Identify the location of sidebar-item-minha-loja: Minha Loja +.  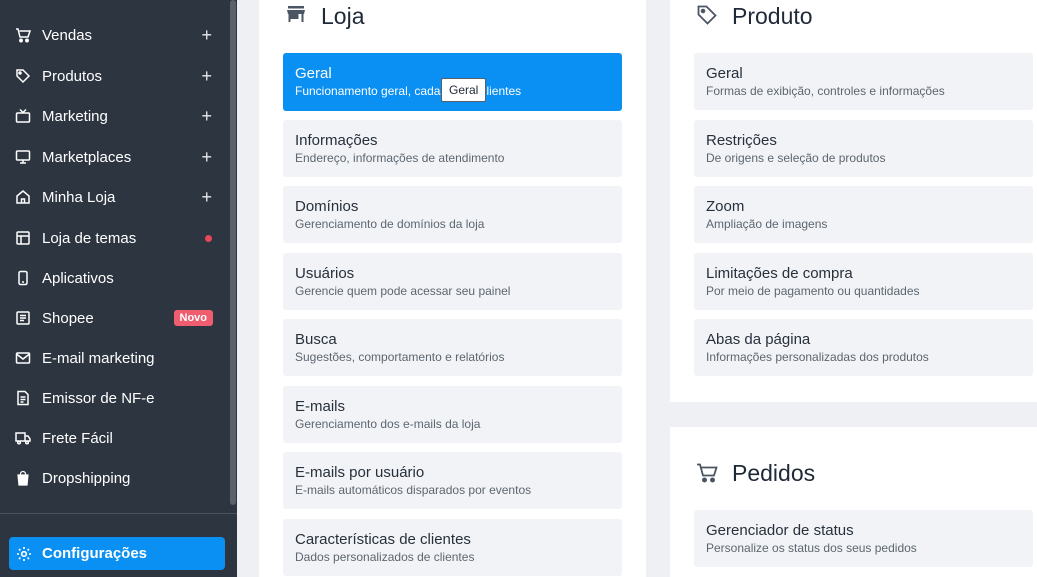
(114, 197).